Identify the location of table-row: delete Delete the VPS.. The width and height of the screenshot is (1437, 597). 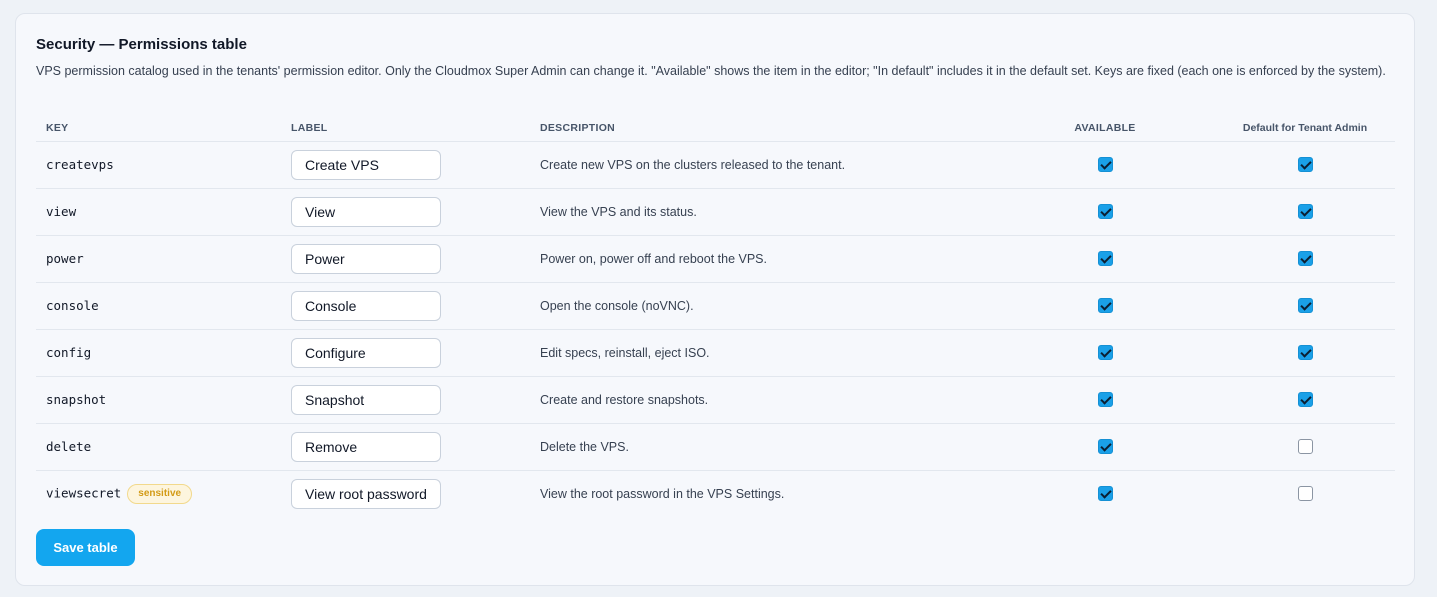
(715, 447).